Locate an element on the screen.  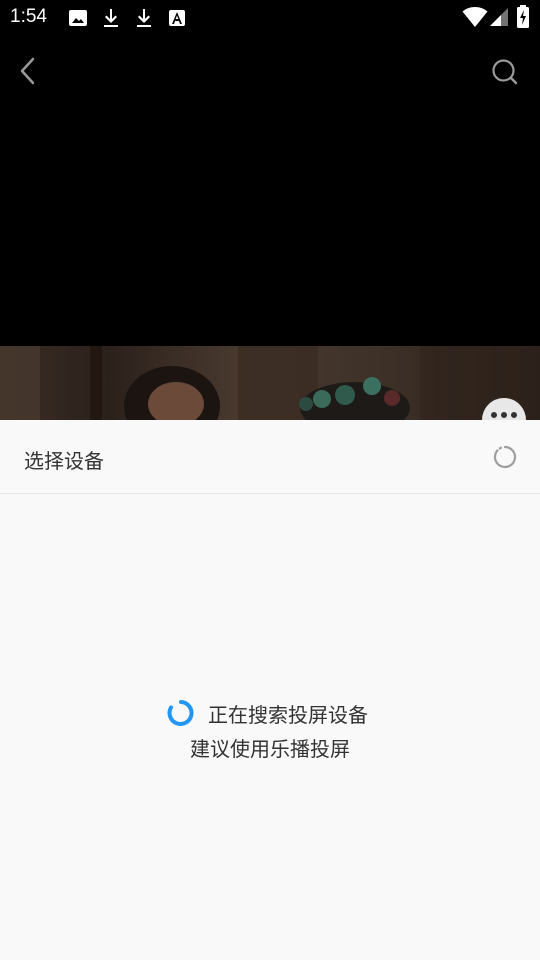
more-dots-icon is located at coordinates (504, 415).